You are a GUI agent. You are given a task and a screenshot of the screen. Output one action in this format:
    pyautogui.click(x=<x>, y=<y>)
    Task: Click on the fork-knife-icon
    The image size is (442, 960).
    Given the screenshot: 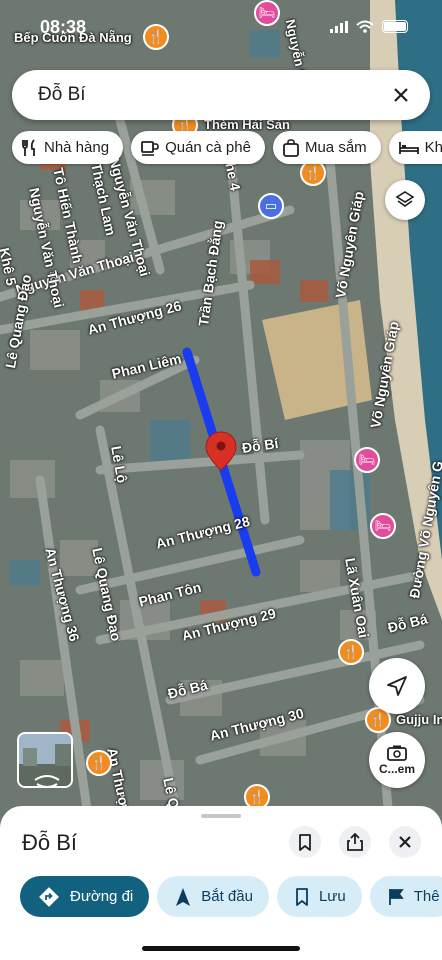 What is the action you would take?
    pyautogui.click(x=28, y=147)
    